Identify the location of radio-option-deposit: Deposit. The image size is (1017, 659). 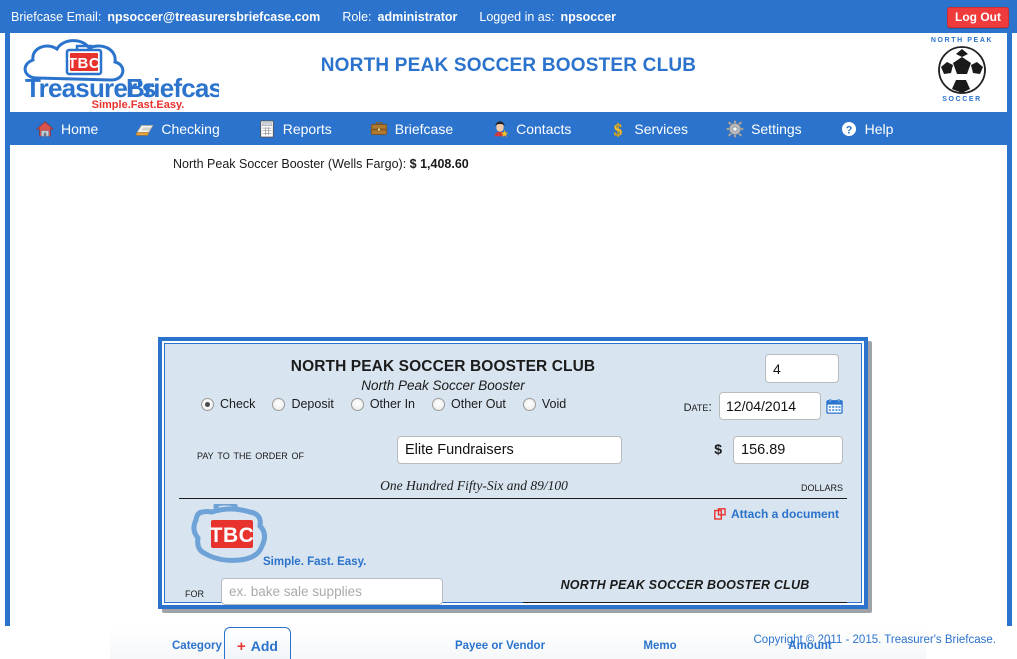
(303, 404).